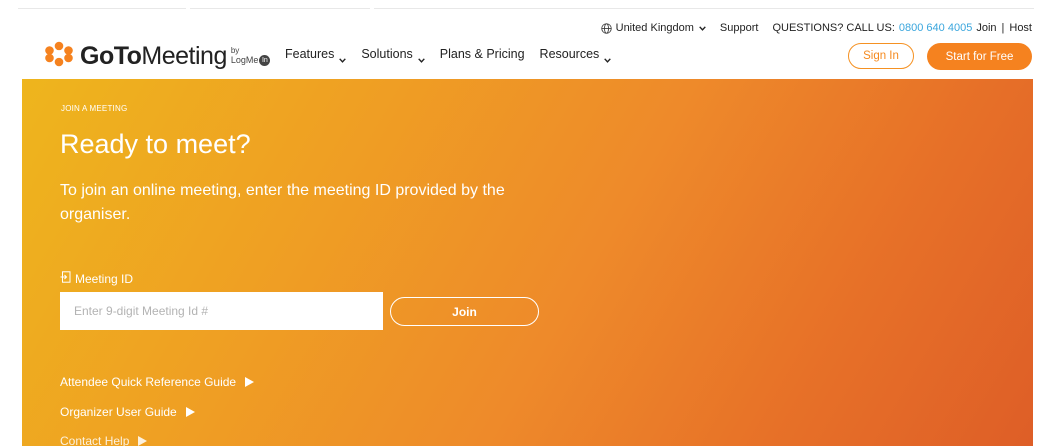  What do you see at coordinates (251, 56) in the screenshot?
I see `by-logmein-mark: by LogMe In` at bounding box center [251, 56].